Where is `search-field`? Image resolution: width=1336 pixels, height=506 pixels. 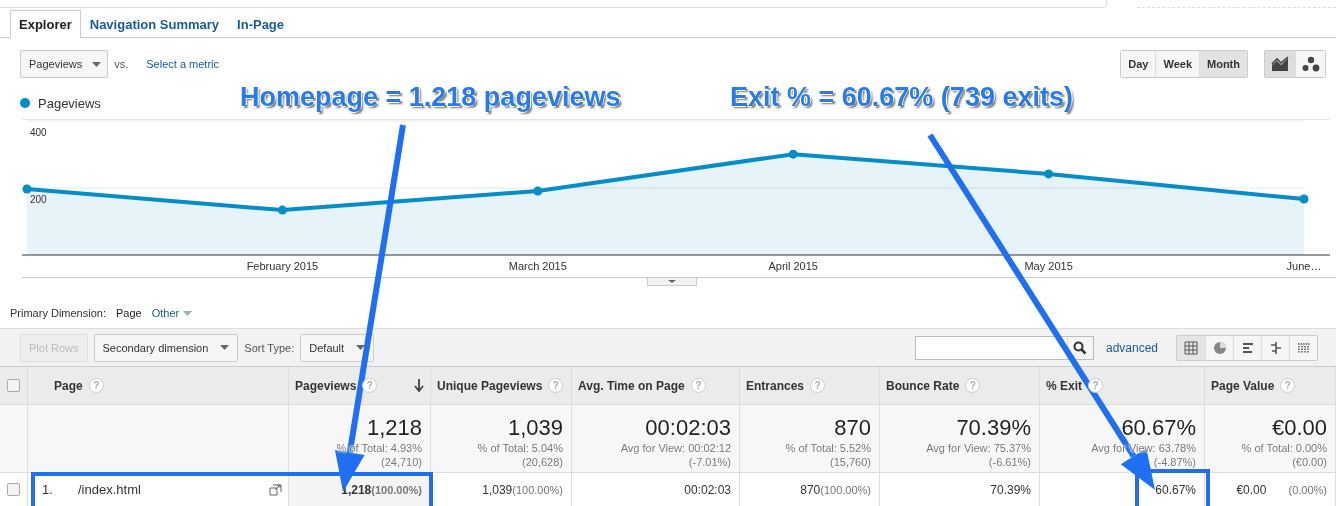
search-field is located at coordinates (1004, 347).